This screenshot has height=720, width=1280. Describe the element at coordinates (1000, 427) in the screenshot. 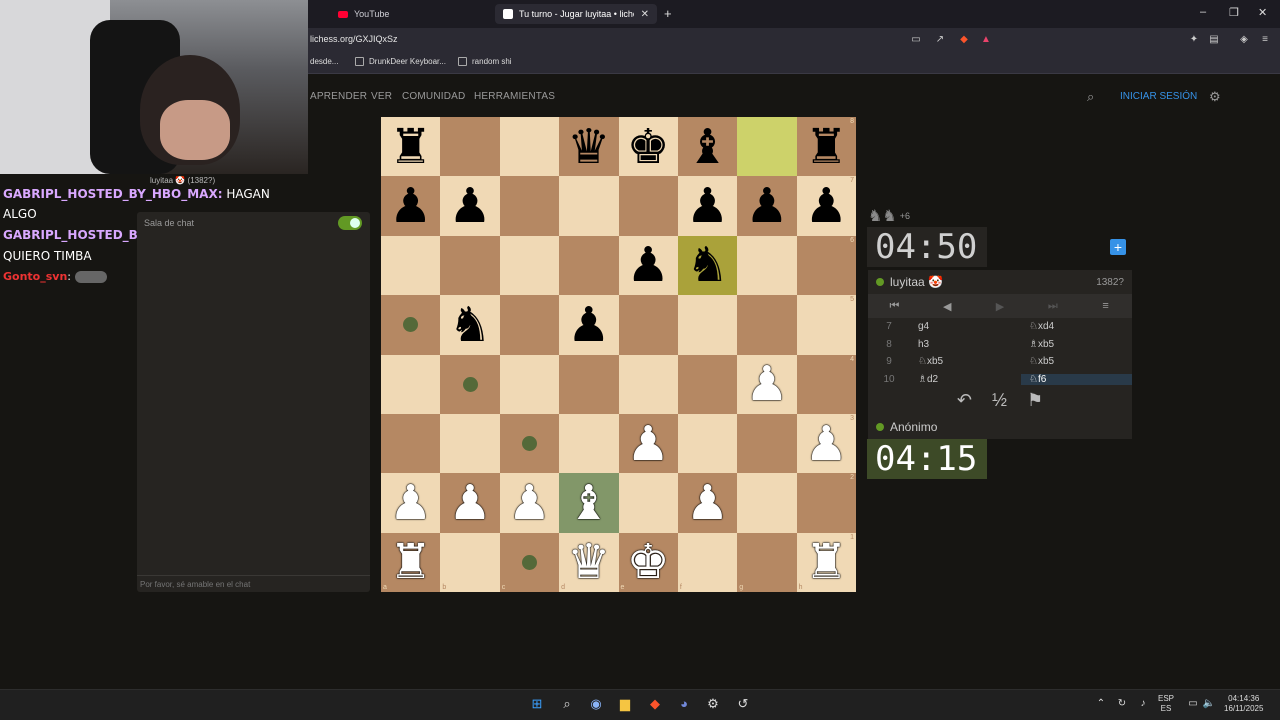

I see `player-bottom: Anónimo` at that location.